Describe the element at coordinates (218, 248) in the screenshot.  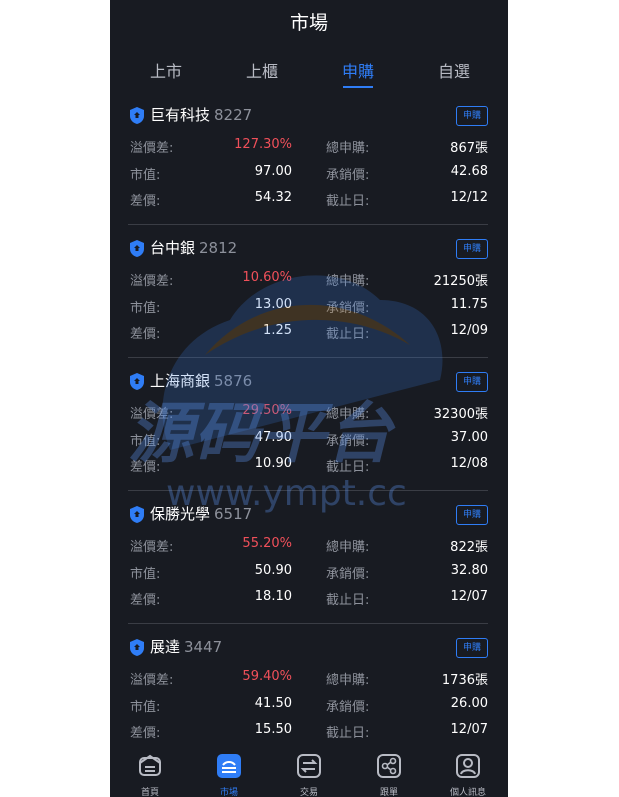
I see `stock-code: 2812` at that location.